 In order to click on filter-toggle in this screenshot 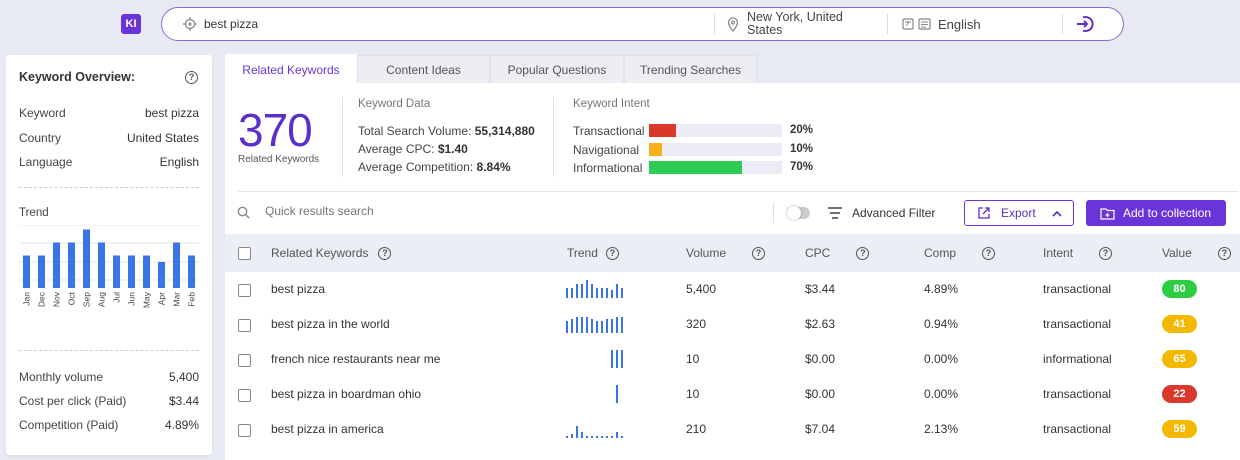, I will do `click(798, 213)`.